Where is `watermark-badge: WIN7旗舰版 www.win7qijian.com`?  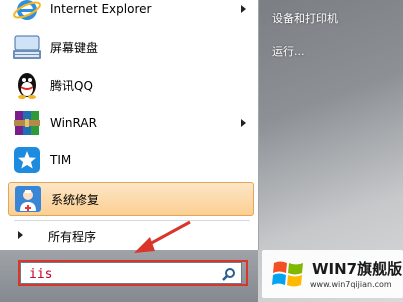
watermark-badge: WIN7旗舰版 www.win7qijian.com is located at coordinates (332, 274).